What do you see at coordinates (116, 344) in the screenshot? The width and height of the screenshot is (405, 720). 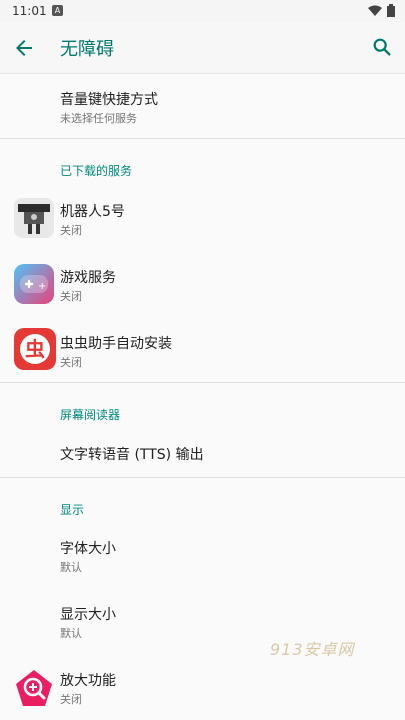 I see `service-title: 虫虫助手自动安装` at bounding box center [116, 344].